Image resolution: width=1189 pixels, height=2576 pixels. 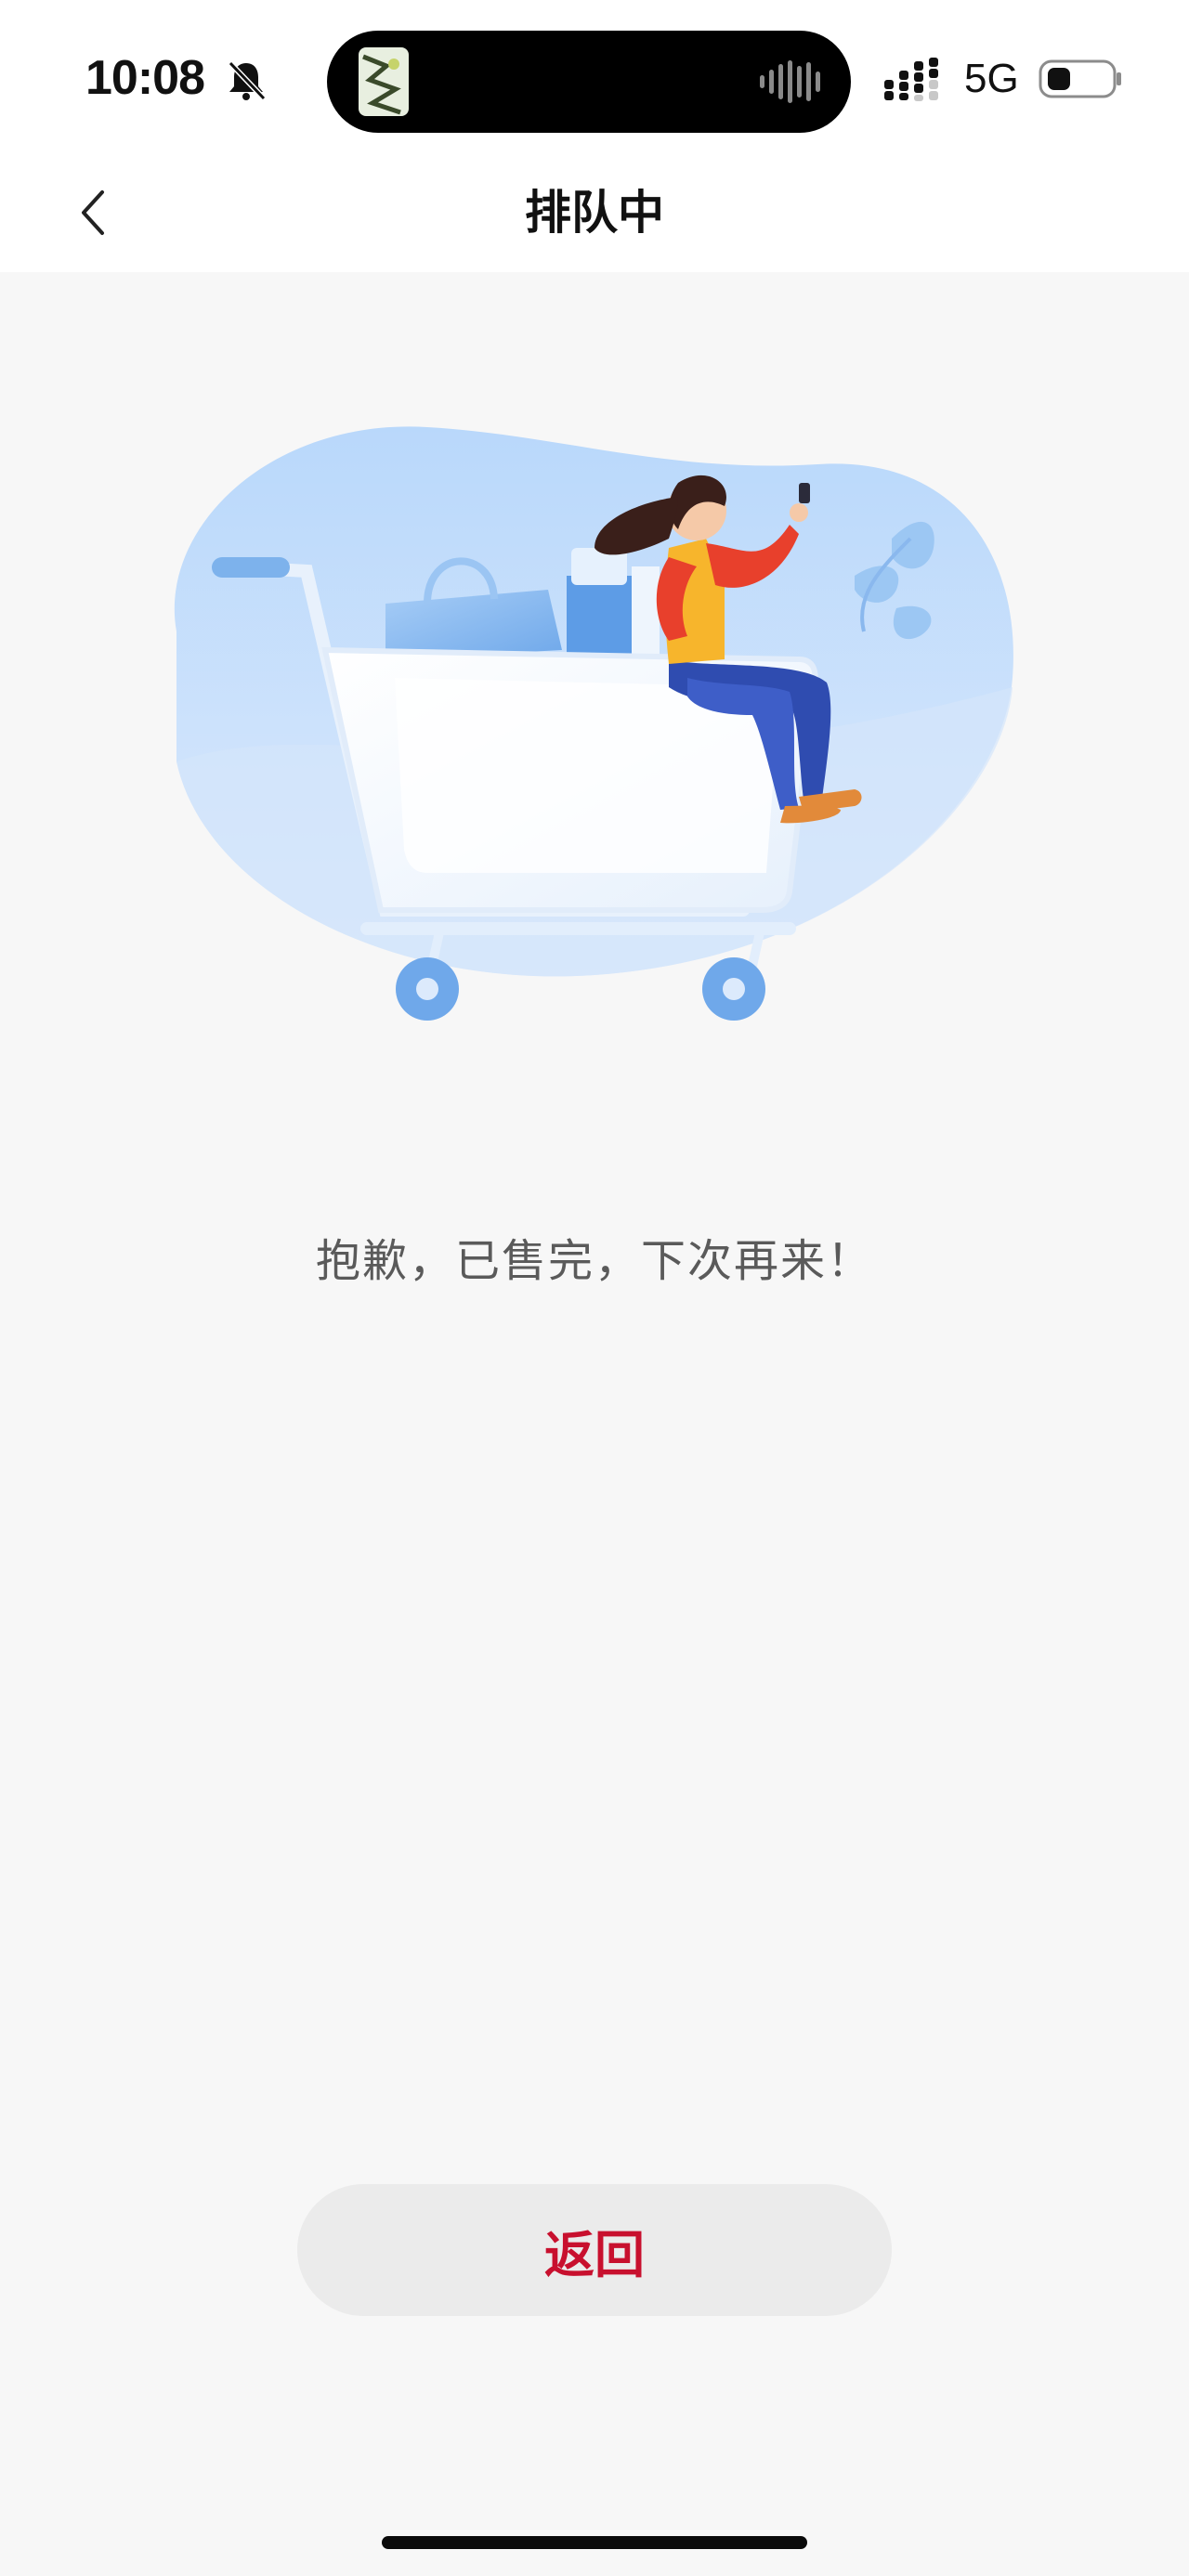 What do you see at coordinates (589, 82) in the screenshot?
I see `dynamic-island` at bounding box center [589, 82].